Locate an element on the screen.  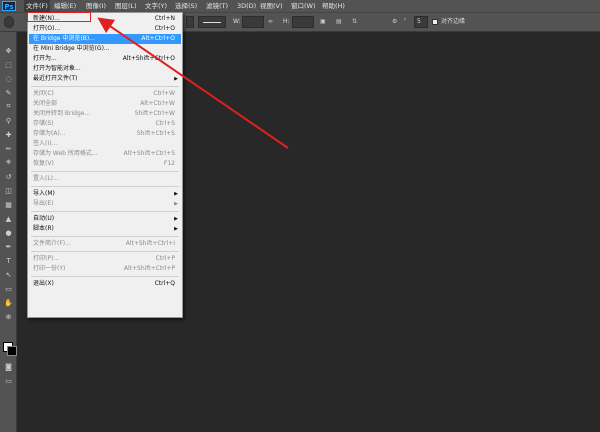
height-input is located at coordinates (303, 22).